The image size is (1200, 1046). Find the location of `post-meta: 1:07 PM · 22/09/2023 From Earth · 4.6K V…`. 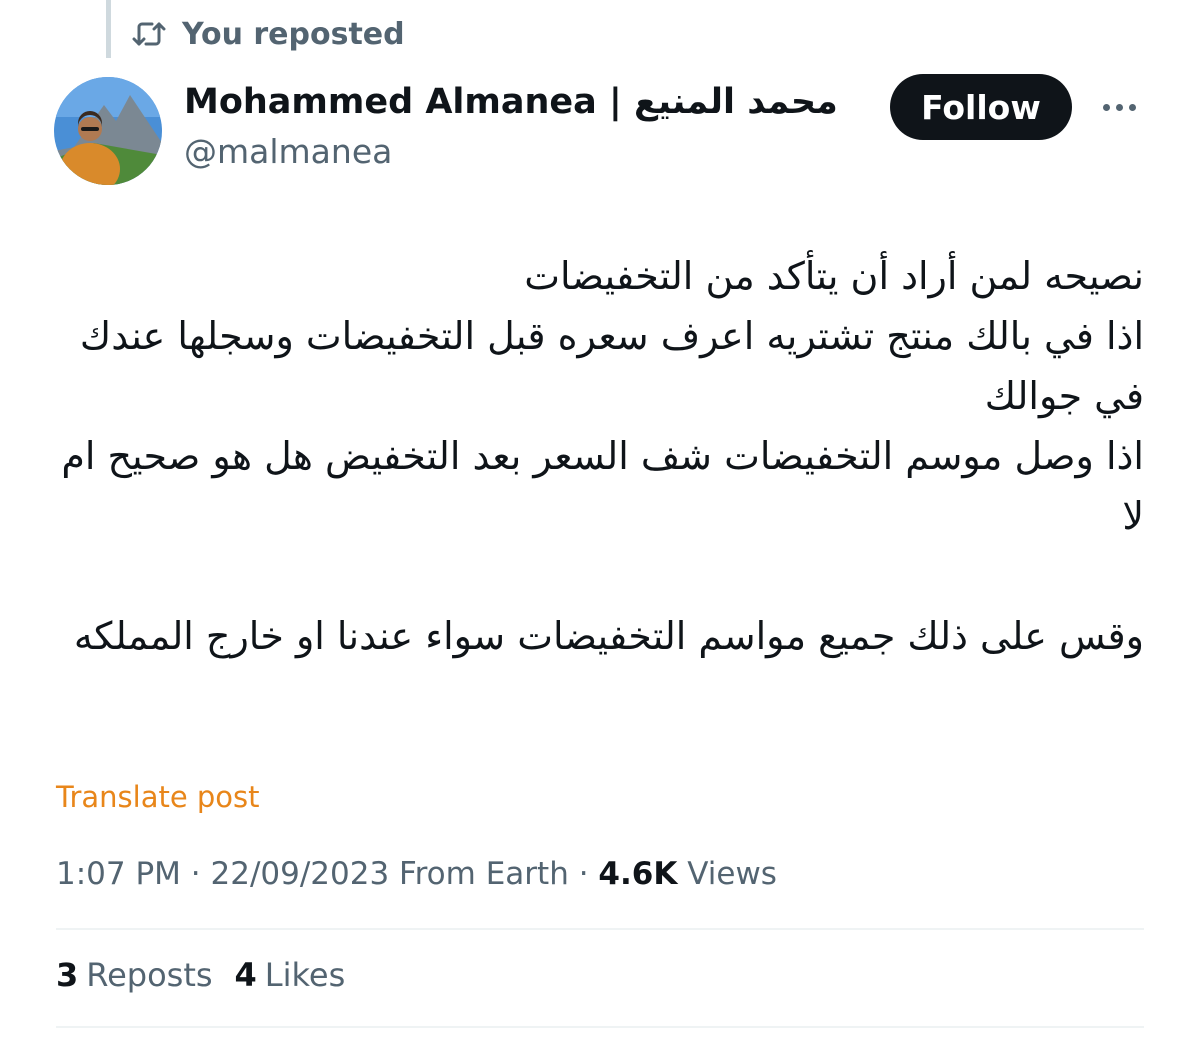

post-meta: 1:07 PM · 22/09/2023 From Earth · 4.6K V… is located at coordinates (416, 874).